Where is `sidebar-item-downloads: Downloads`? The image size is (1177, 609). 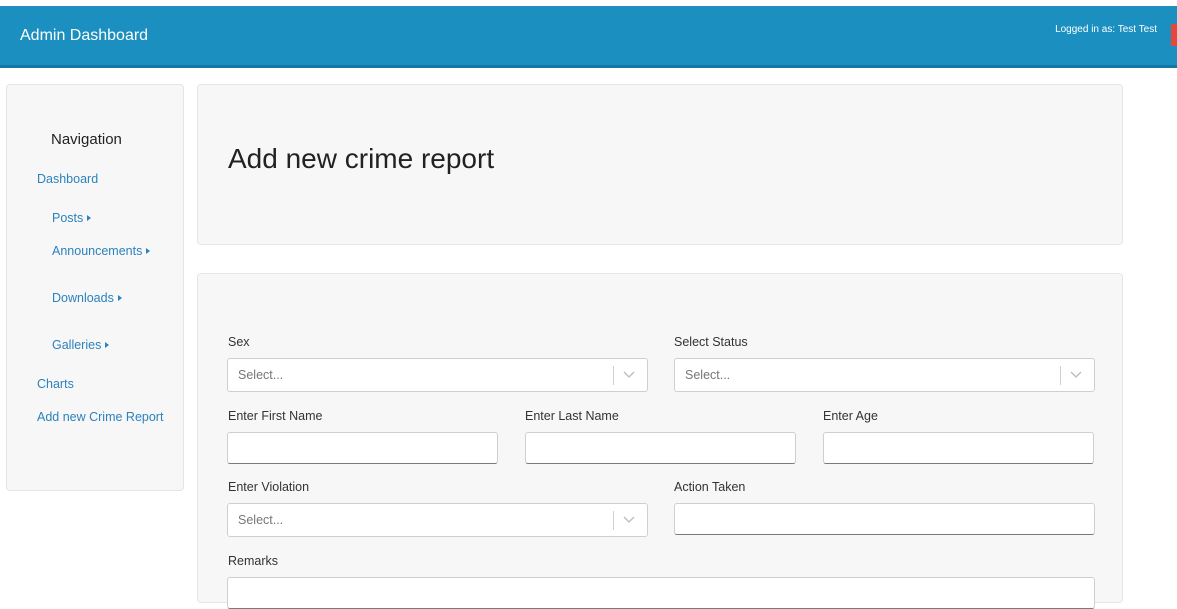 sidebar-item-downloads: Downloads is located at coordinates (87, 298).